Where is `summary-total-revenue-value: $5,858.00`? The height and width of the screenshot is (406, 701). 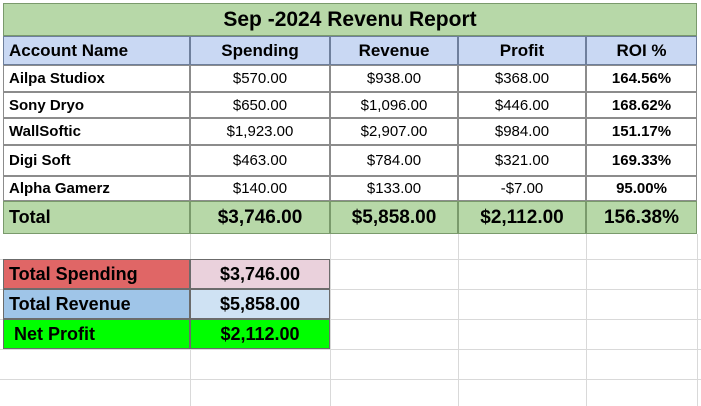 summary-total-revenue-value: $5,858.00 is located at coordinates (260, 304).